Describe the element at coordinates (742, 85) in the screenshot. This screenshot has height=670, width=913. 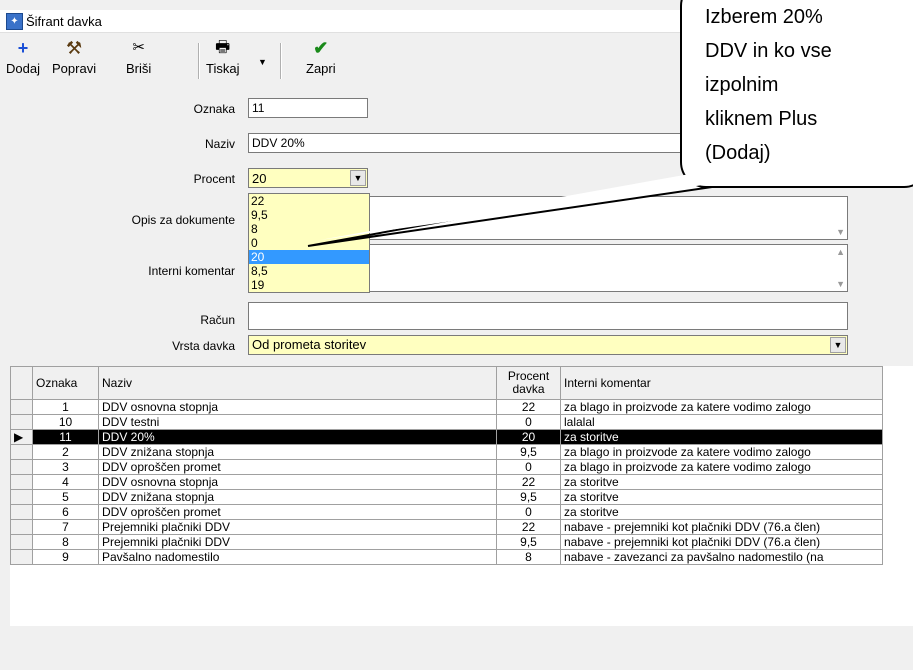
I see `callout-line: izpolnim` at that location.